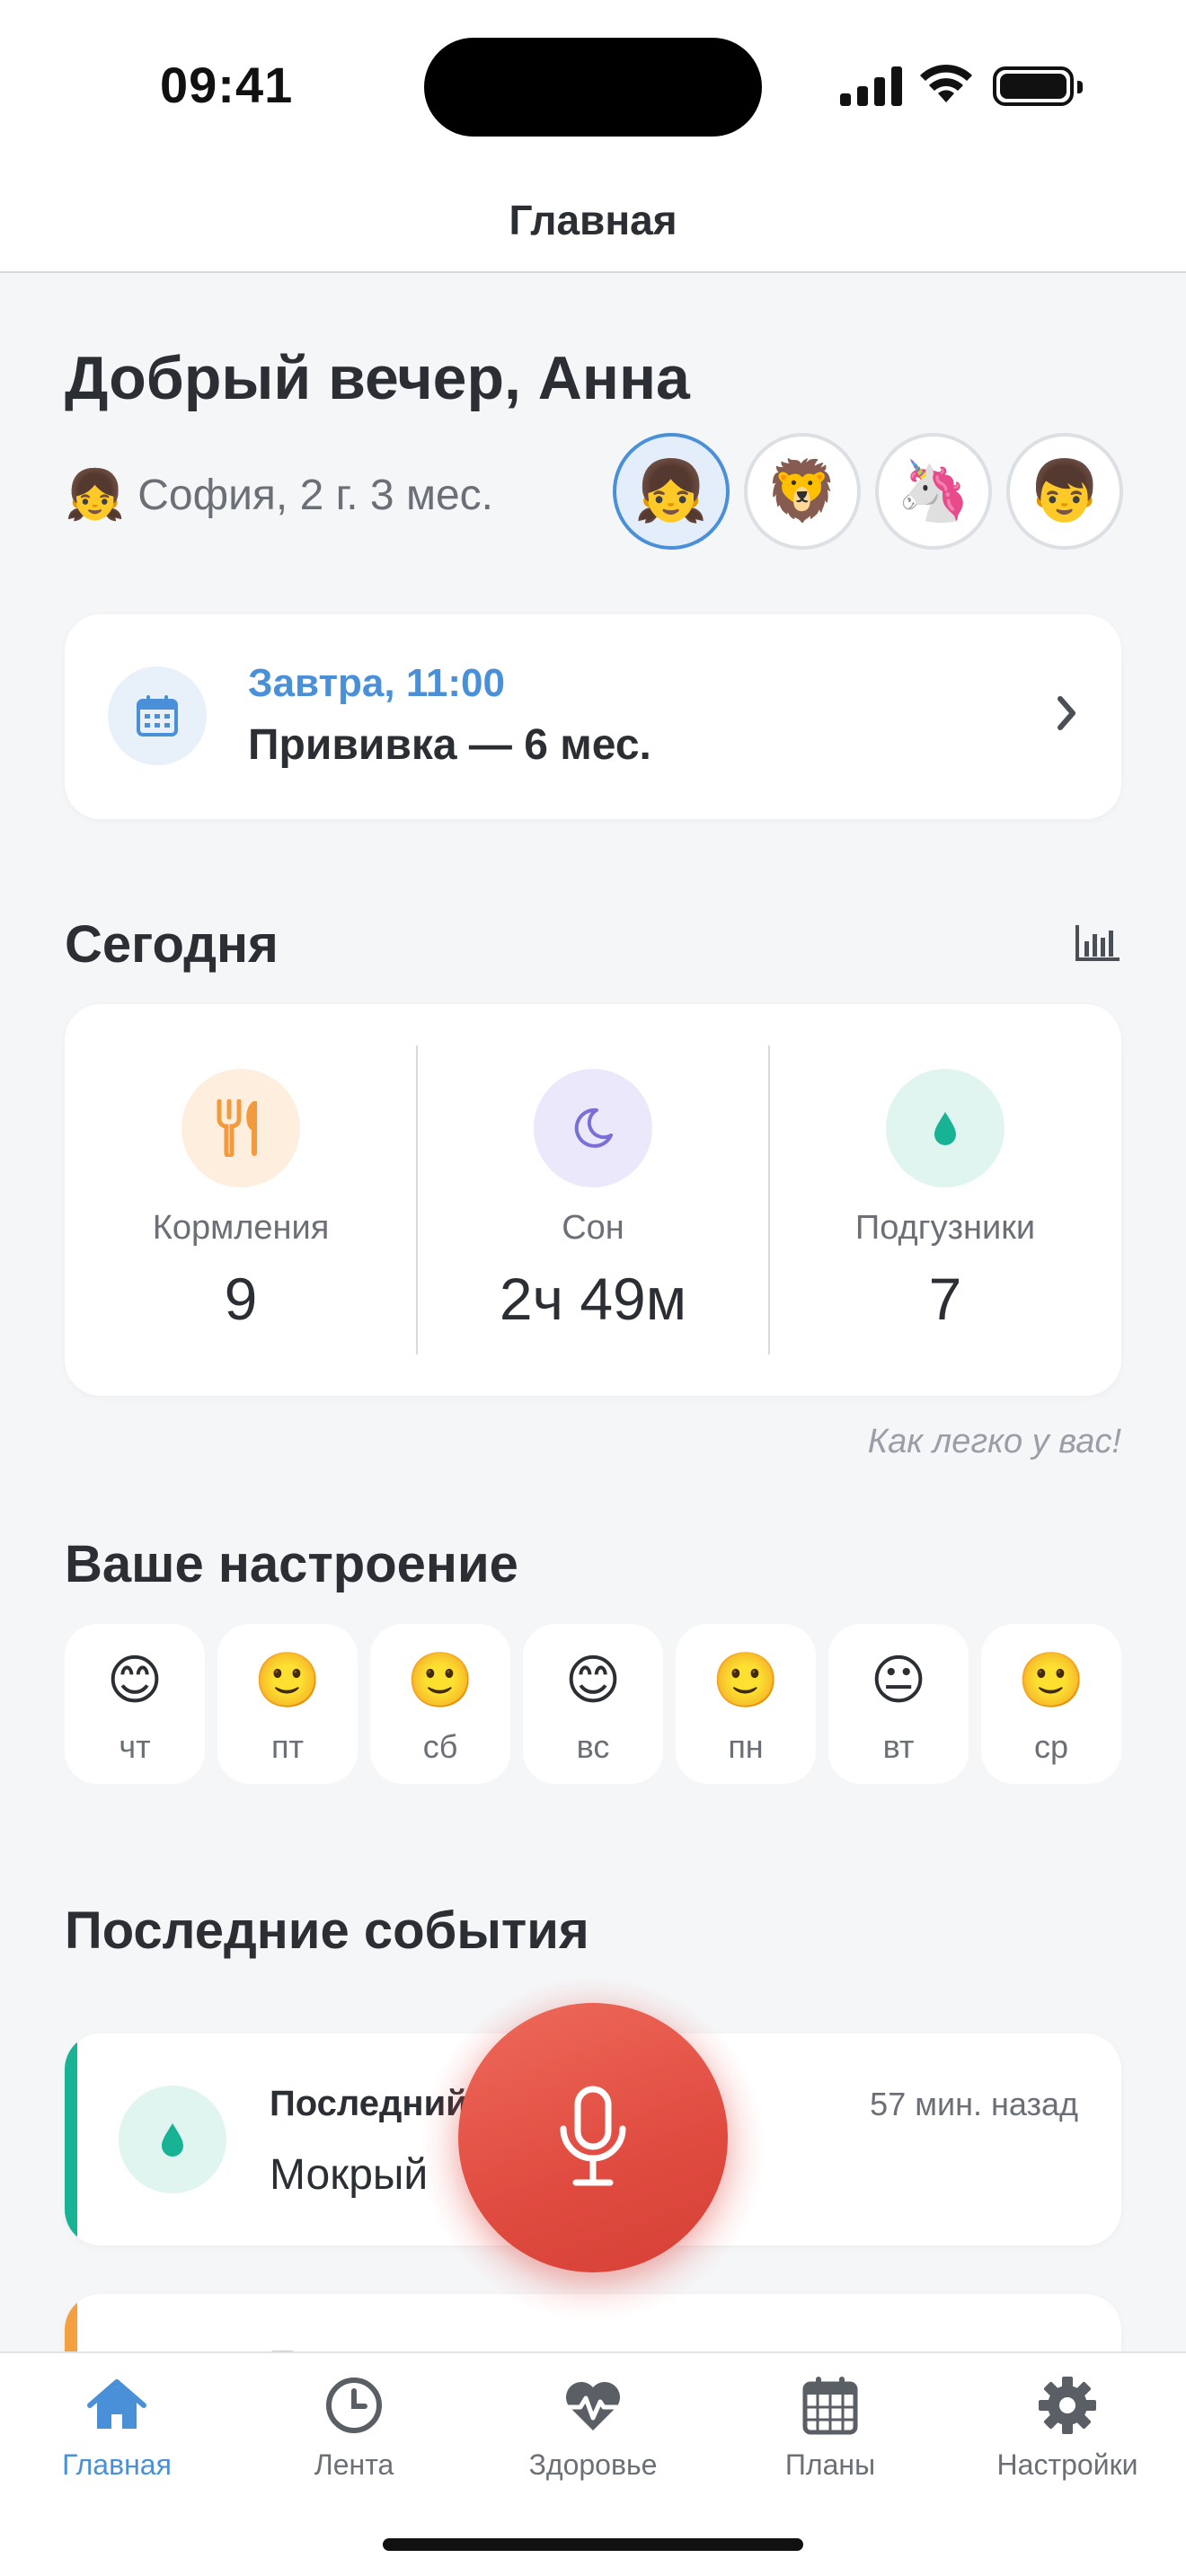  I want to click on stat-label: Кормления, so click(241, 1228).